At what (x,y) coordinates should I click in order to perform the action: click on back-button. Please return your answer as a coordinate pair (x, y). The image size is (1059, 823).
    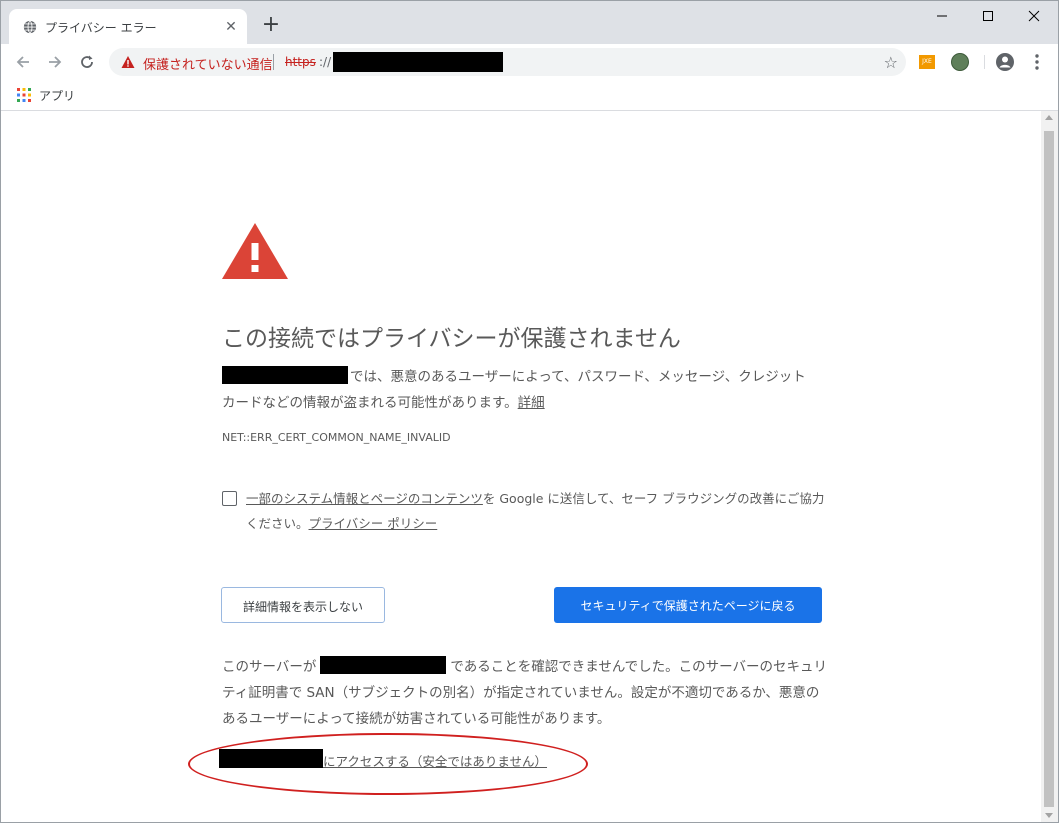
    Looking at the image, I should click on (23, 62).